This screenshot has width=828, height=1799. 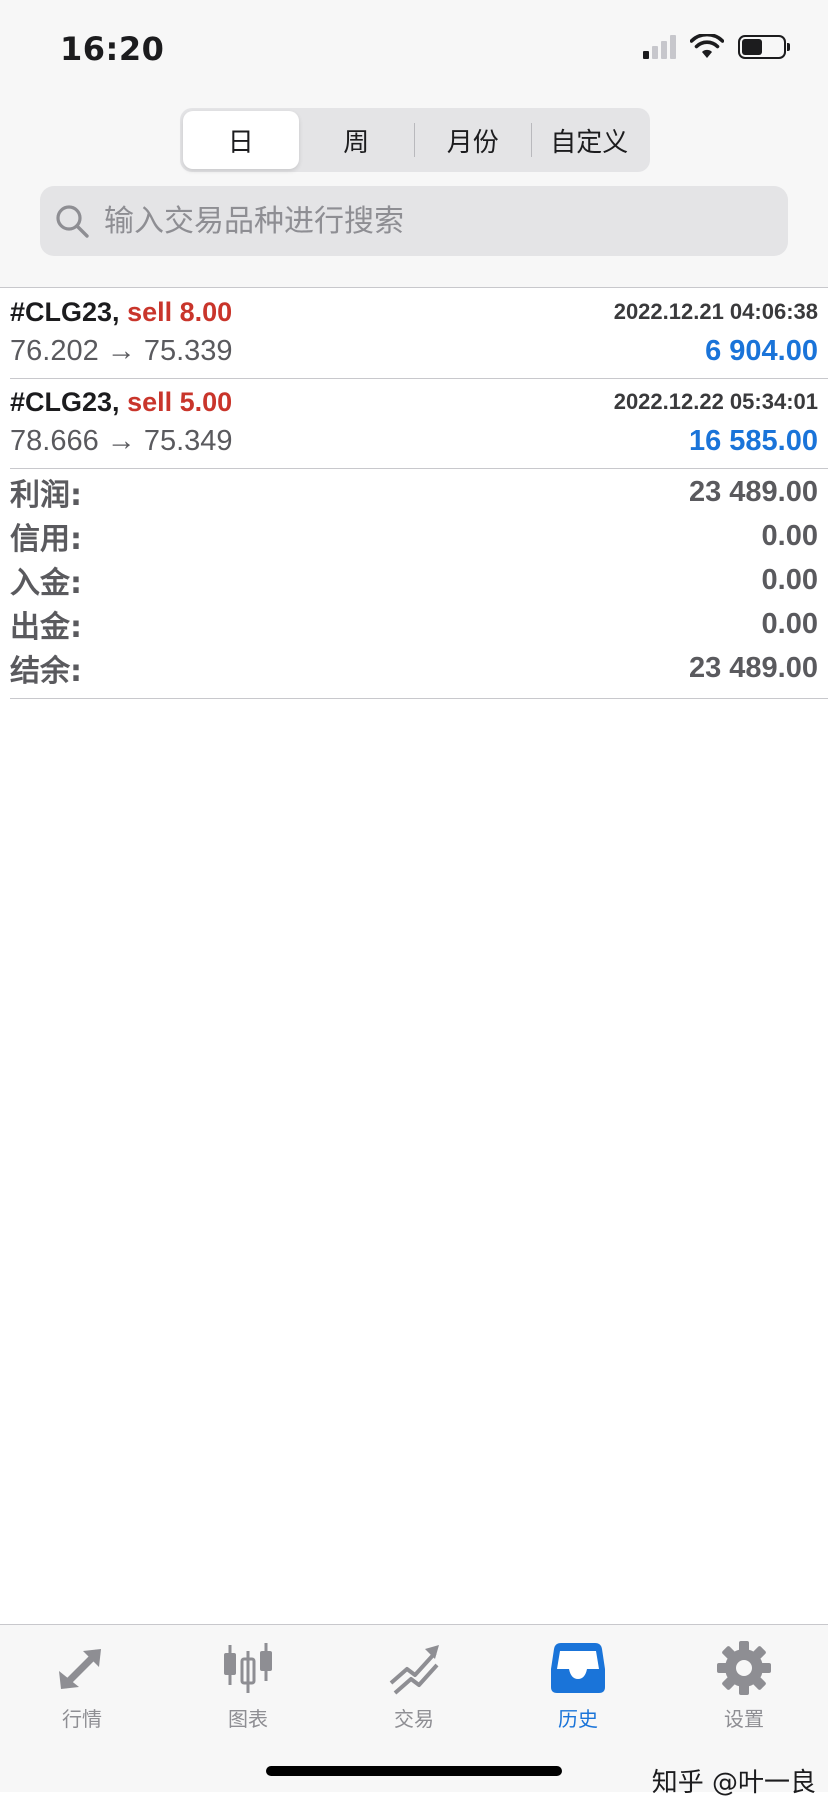 What do you see at coordinates (46, 671) in the screenshot?
I see `summary-label: 结余:` at bounding box center [46, 671].